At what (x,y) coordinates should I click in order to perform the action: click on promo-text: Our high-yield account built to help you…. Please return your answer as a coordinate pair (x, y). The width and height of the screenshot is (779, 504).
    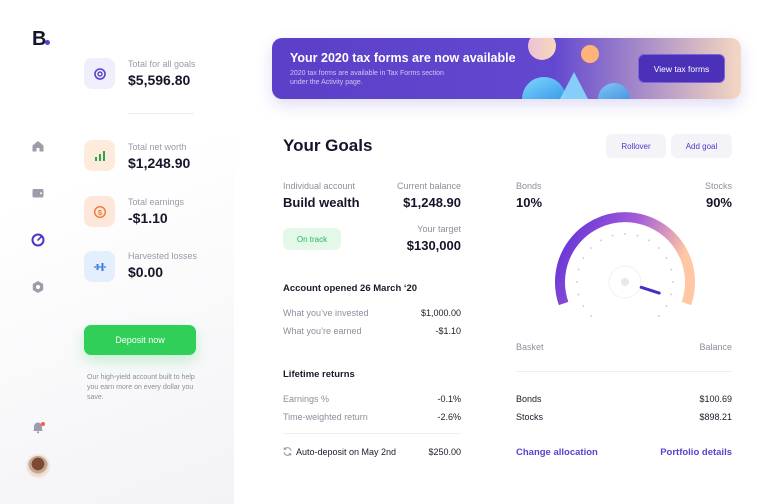
    Looking at the image, I should click on (141, 387).